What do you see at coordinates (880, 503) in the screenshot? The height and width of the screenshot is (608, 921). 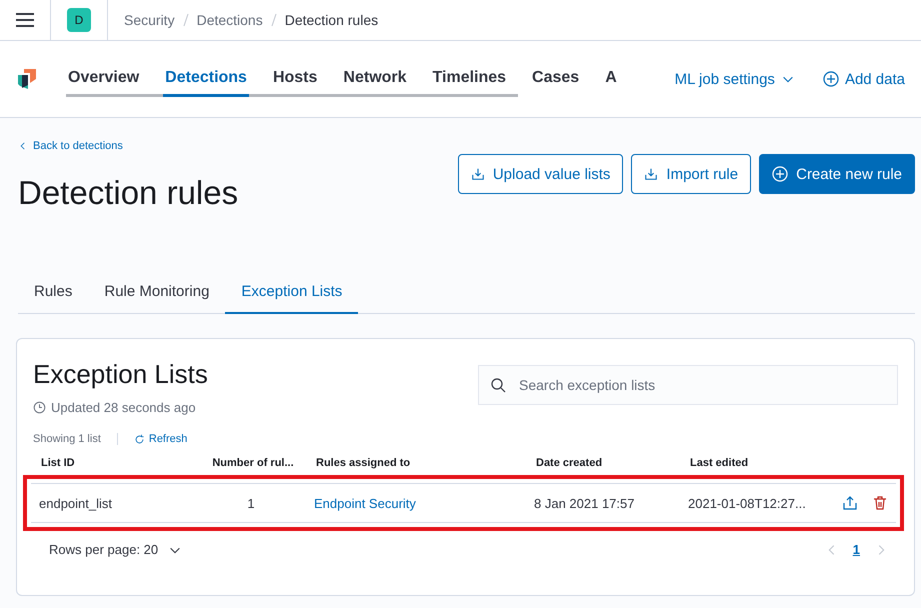 I see `trash-icon` at bounding box center [880, 503].